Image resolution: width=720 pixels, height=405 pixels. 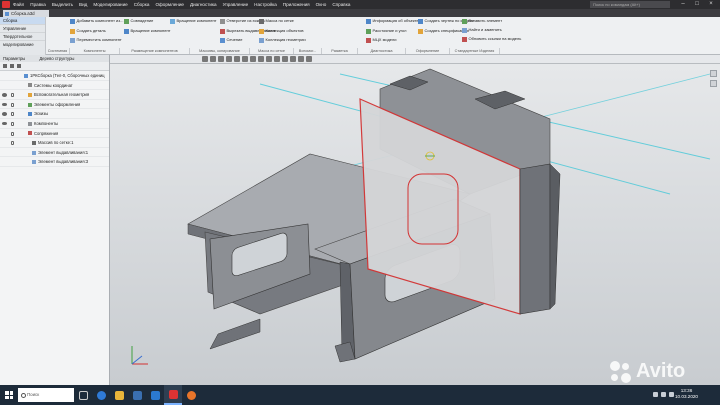 I want to click on menu-settings: Настройка, so click(x=265, y=4).